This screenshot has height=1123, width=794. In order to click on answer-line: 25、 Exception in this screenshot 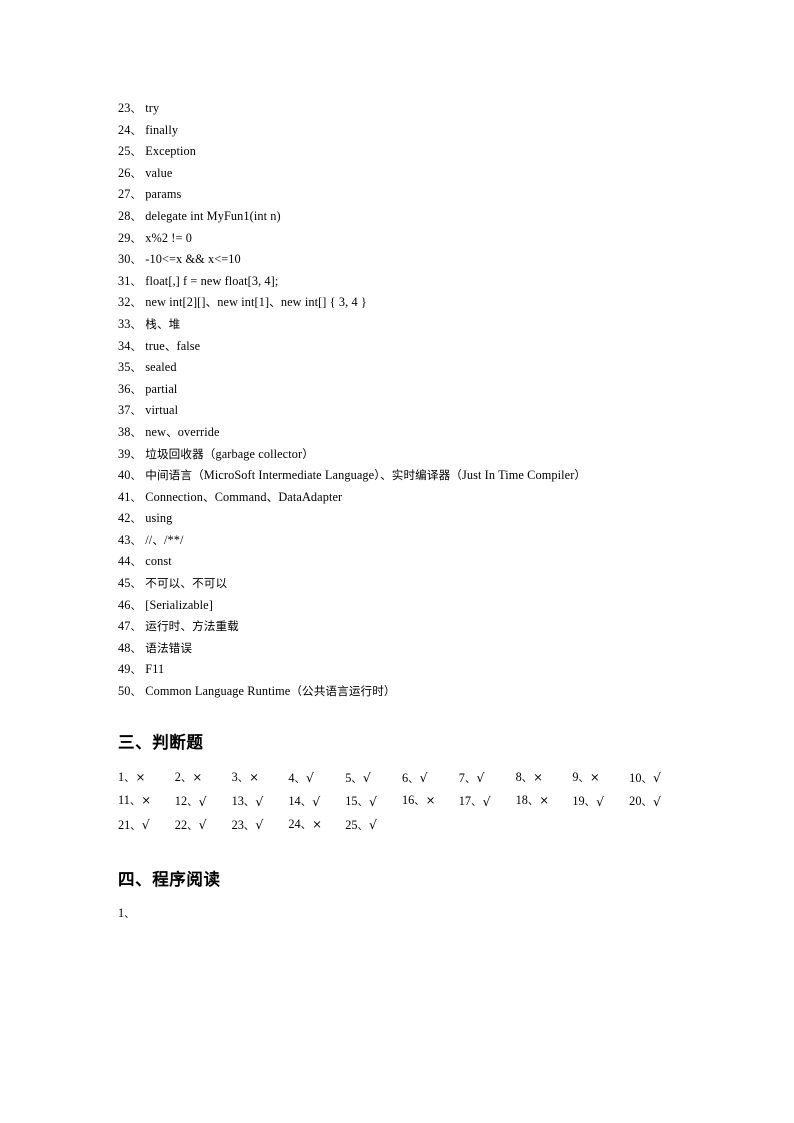, I will do `click(397, 152)`.